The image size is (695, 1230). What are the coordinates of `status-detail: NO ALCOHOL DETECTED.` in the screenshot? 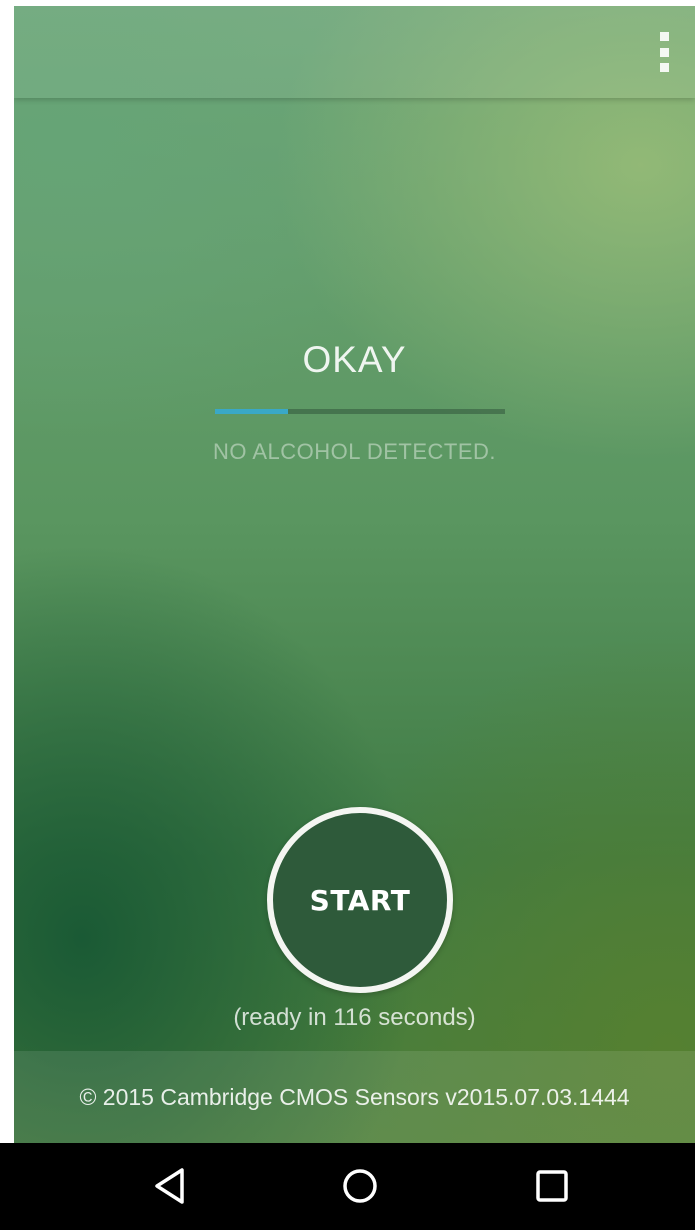 It's located at (354, 451).